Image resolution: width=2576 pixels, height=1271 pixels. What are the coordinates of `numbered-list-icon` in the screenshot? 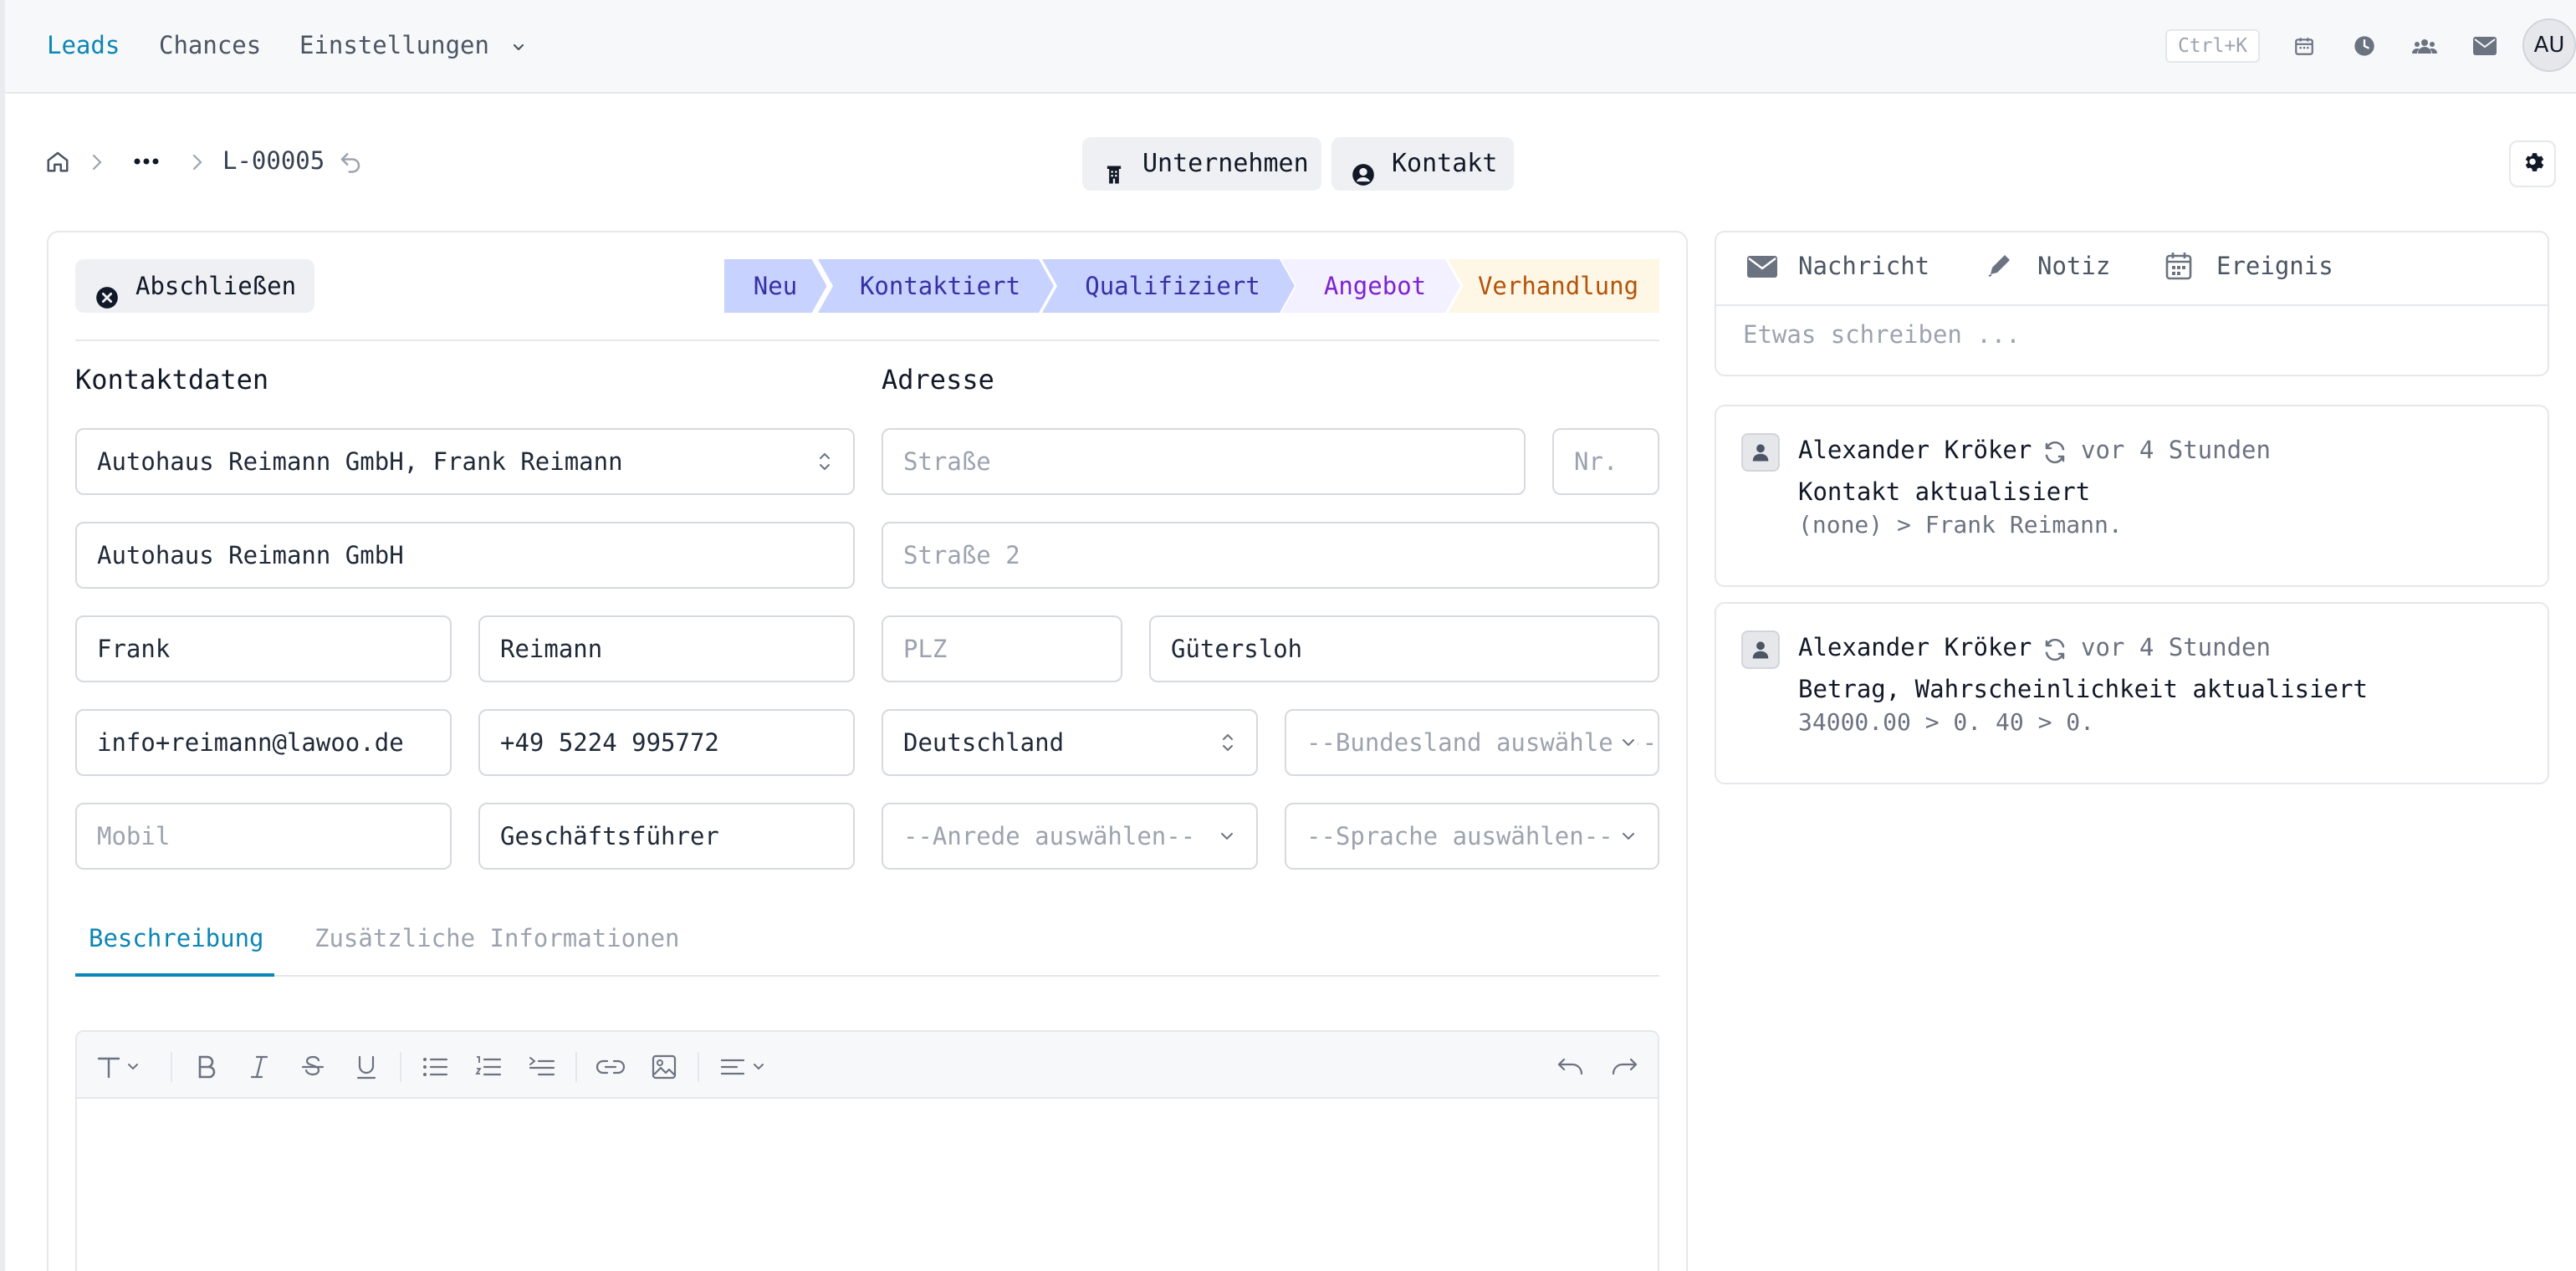 It's located at (488, 1067).